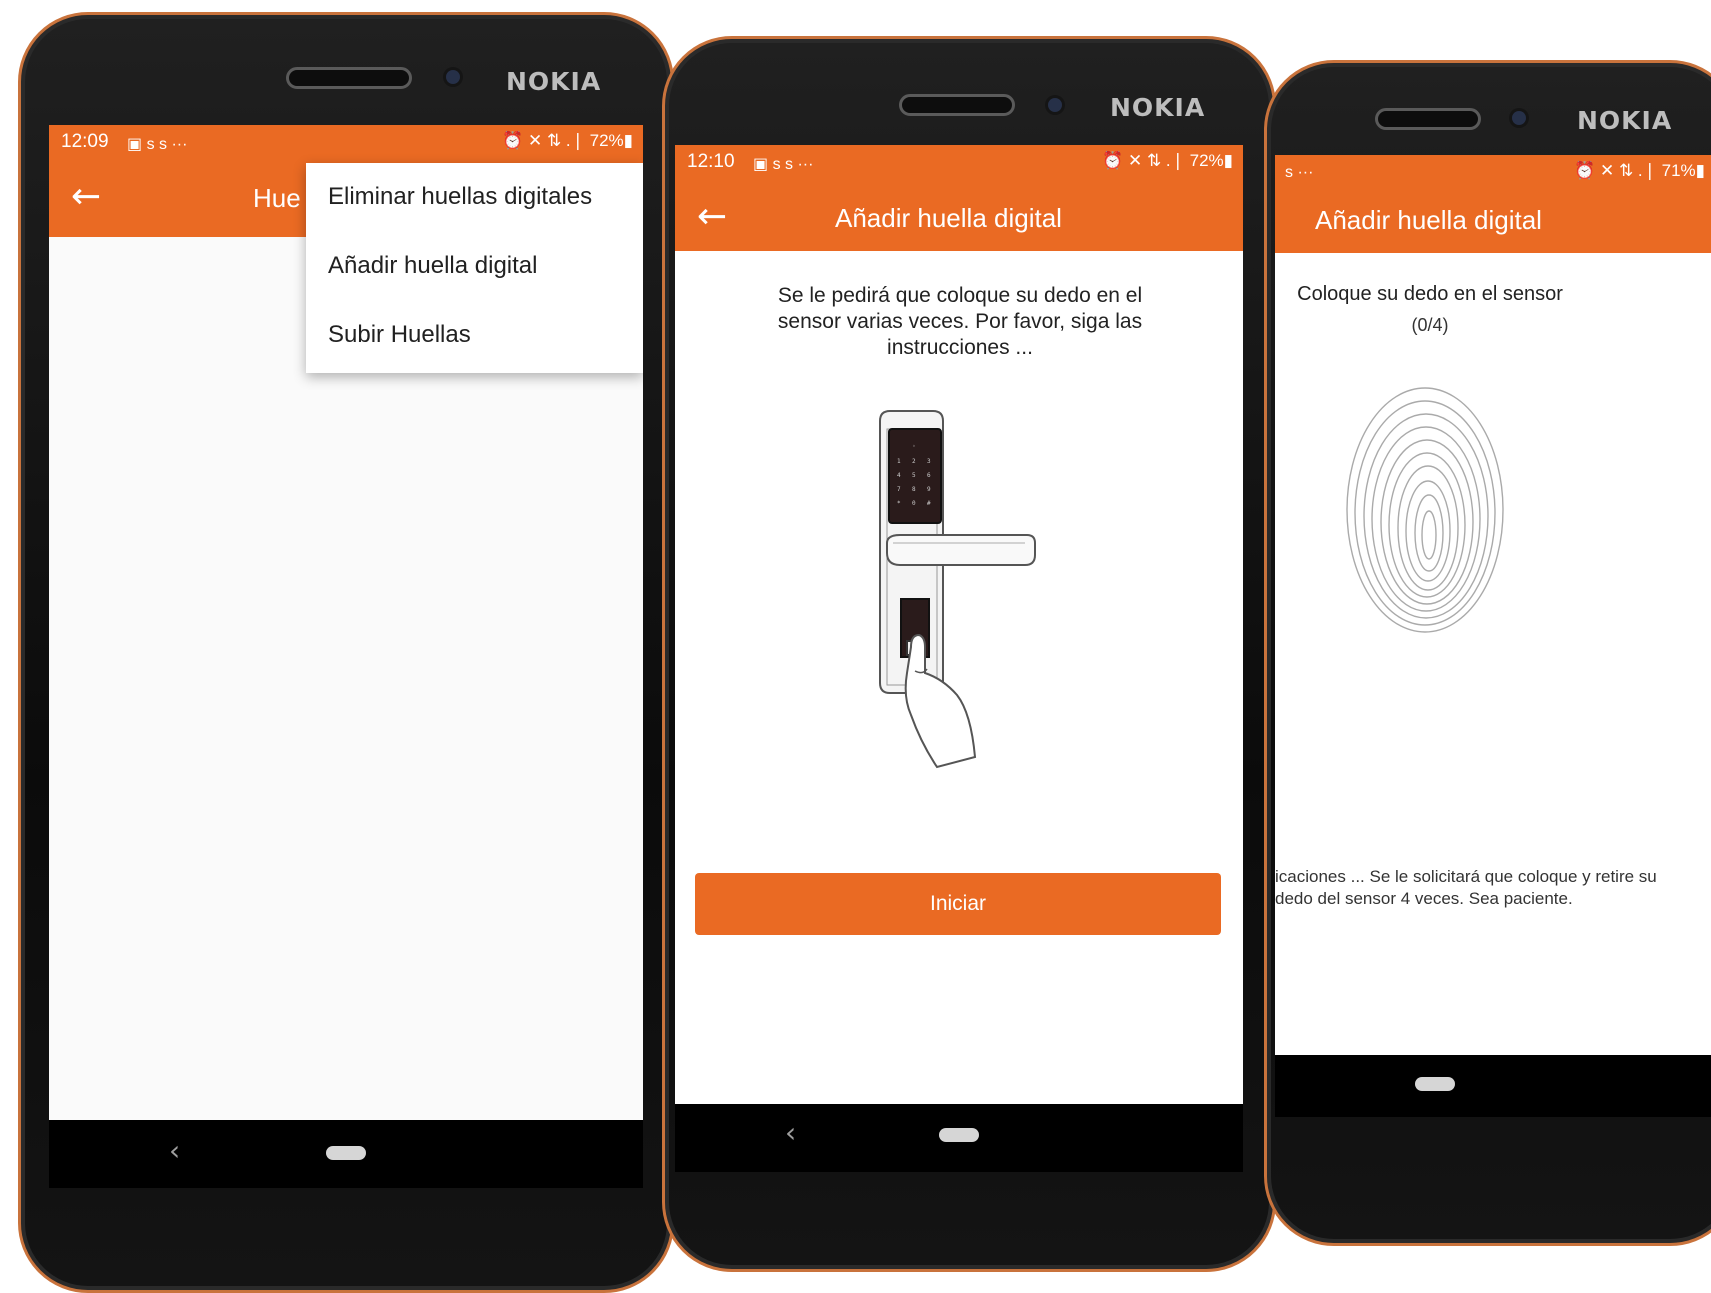 The height and width of the screenshot is (1293, 1711). Describe the element at coordinates (914, 475) in the screenshot. I see `svg-text: 5` at that location.